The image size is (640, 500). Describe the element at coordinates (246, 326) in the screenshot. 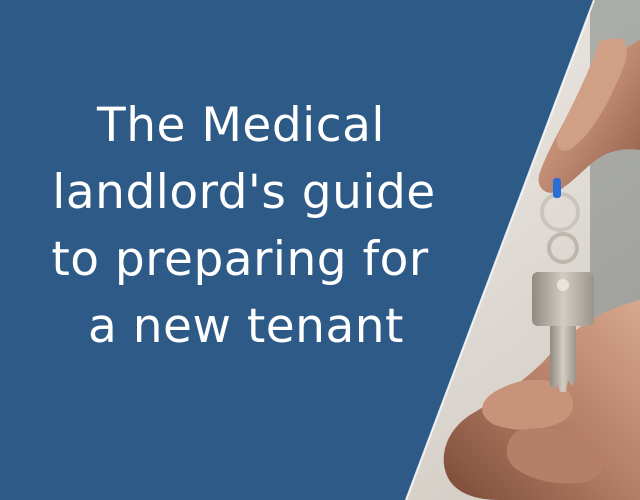

I see `headline-line-4: a new tenant` at that location.